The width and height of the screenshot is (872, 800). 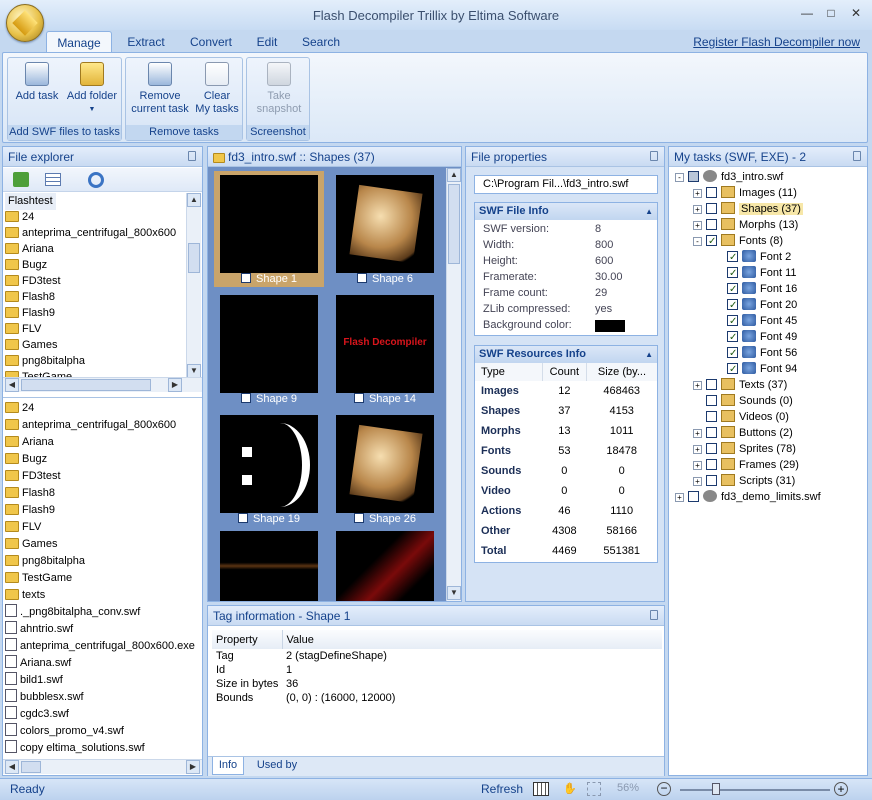 What do you see at coordinates (762, 321) in the screenshot?
I see `font-node: Font 45` at bounding box center [762, 321].